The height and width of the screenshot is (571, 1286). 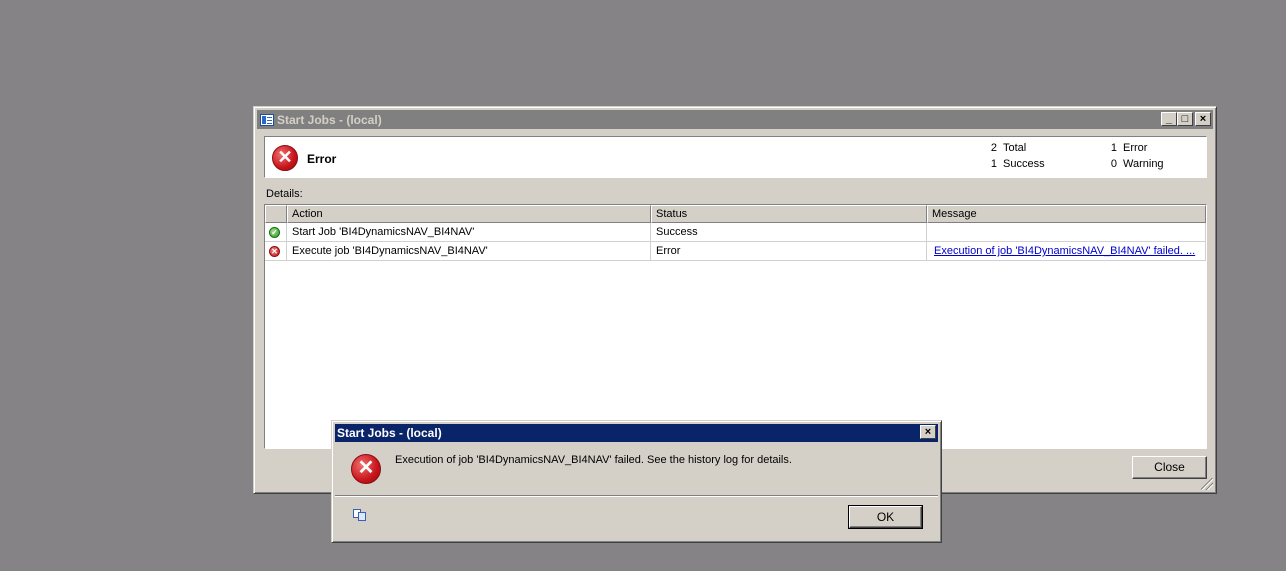 What do you see at coordinates (267, 119) in the screenshot?
I see `app-icon` at bounding box center [267, 119].